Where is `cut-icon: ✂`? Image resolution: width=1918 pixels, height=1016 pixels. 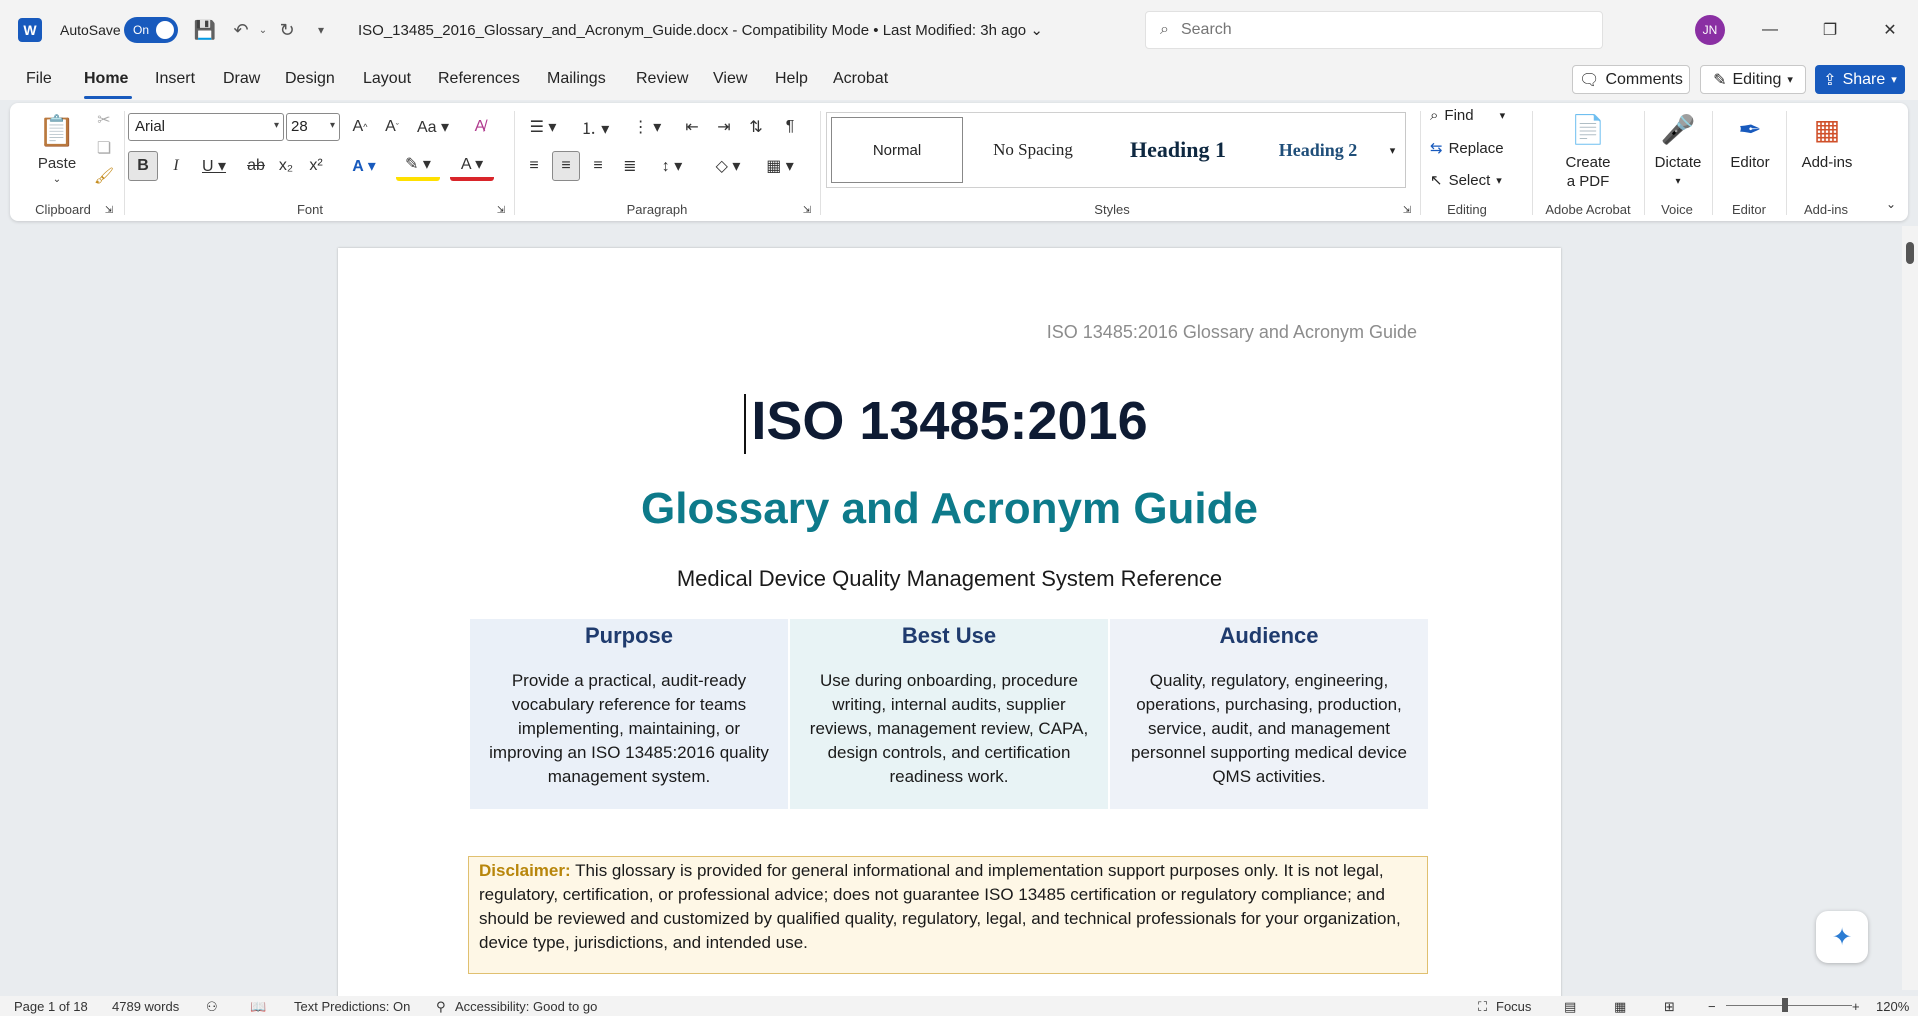
cut-icon: ✂ is located at coordinates (104, 120).